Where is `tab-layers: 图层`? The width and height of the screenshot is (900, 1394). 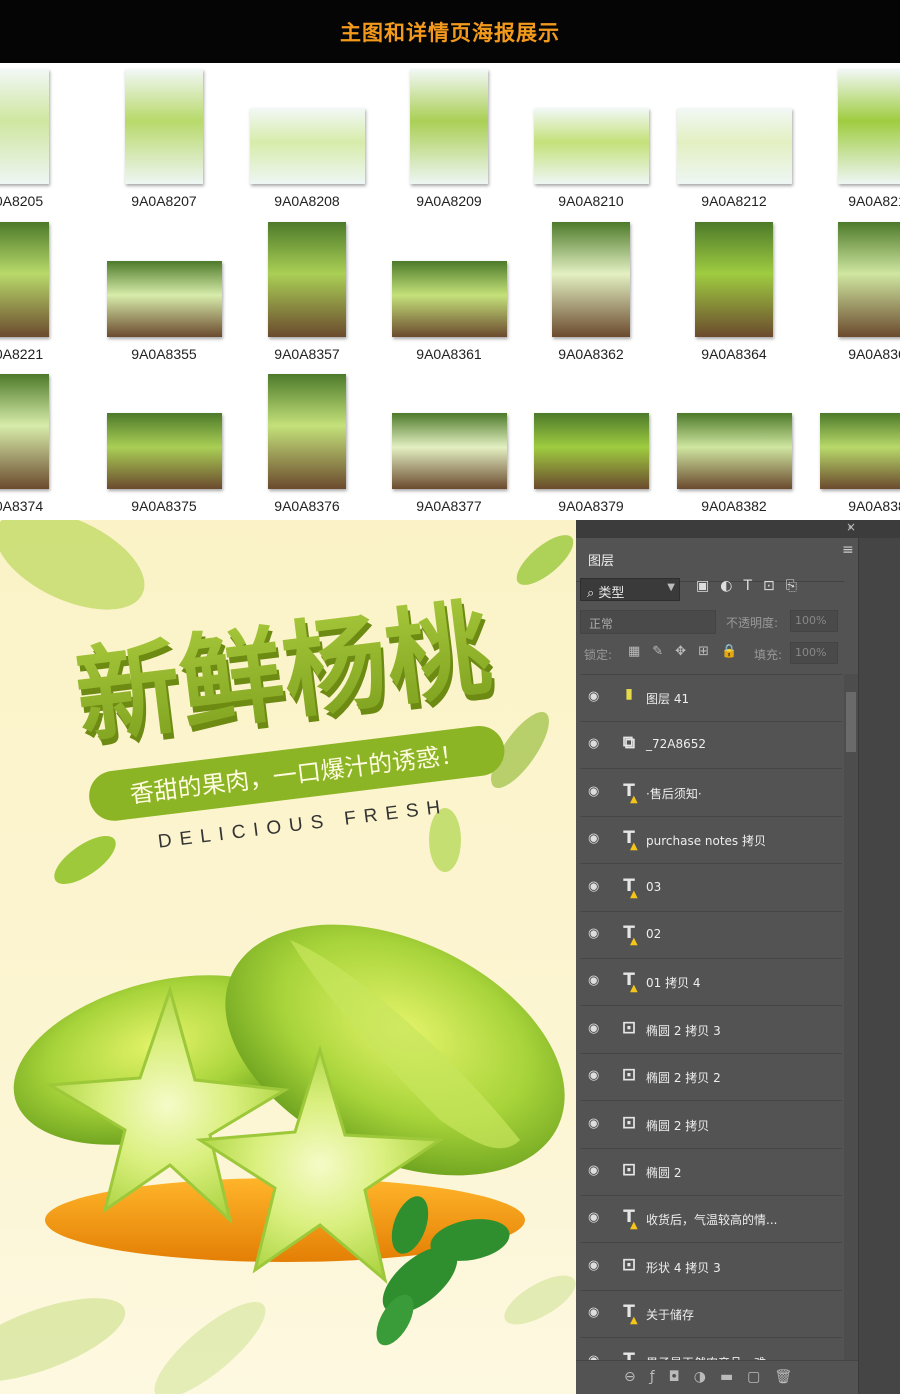 tab-layers: 图层 is located at coordinates (710, 560).